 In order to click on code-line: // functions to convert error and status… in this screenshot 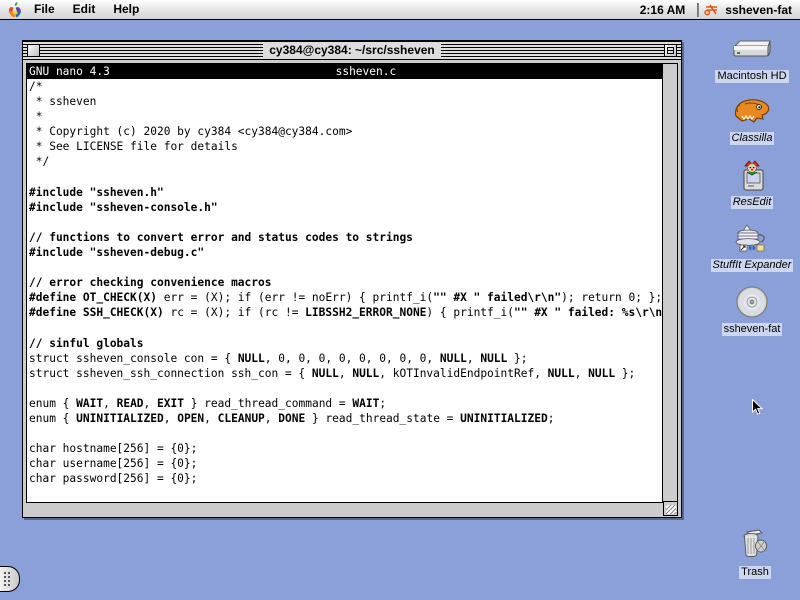, I will do `click(221, 237)`.